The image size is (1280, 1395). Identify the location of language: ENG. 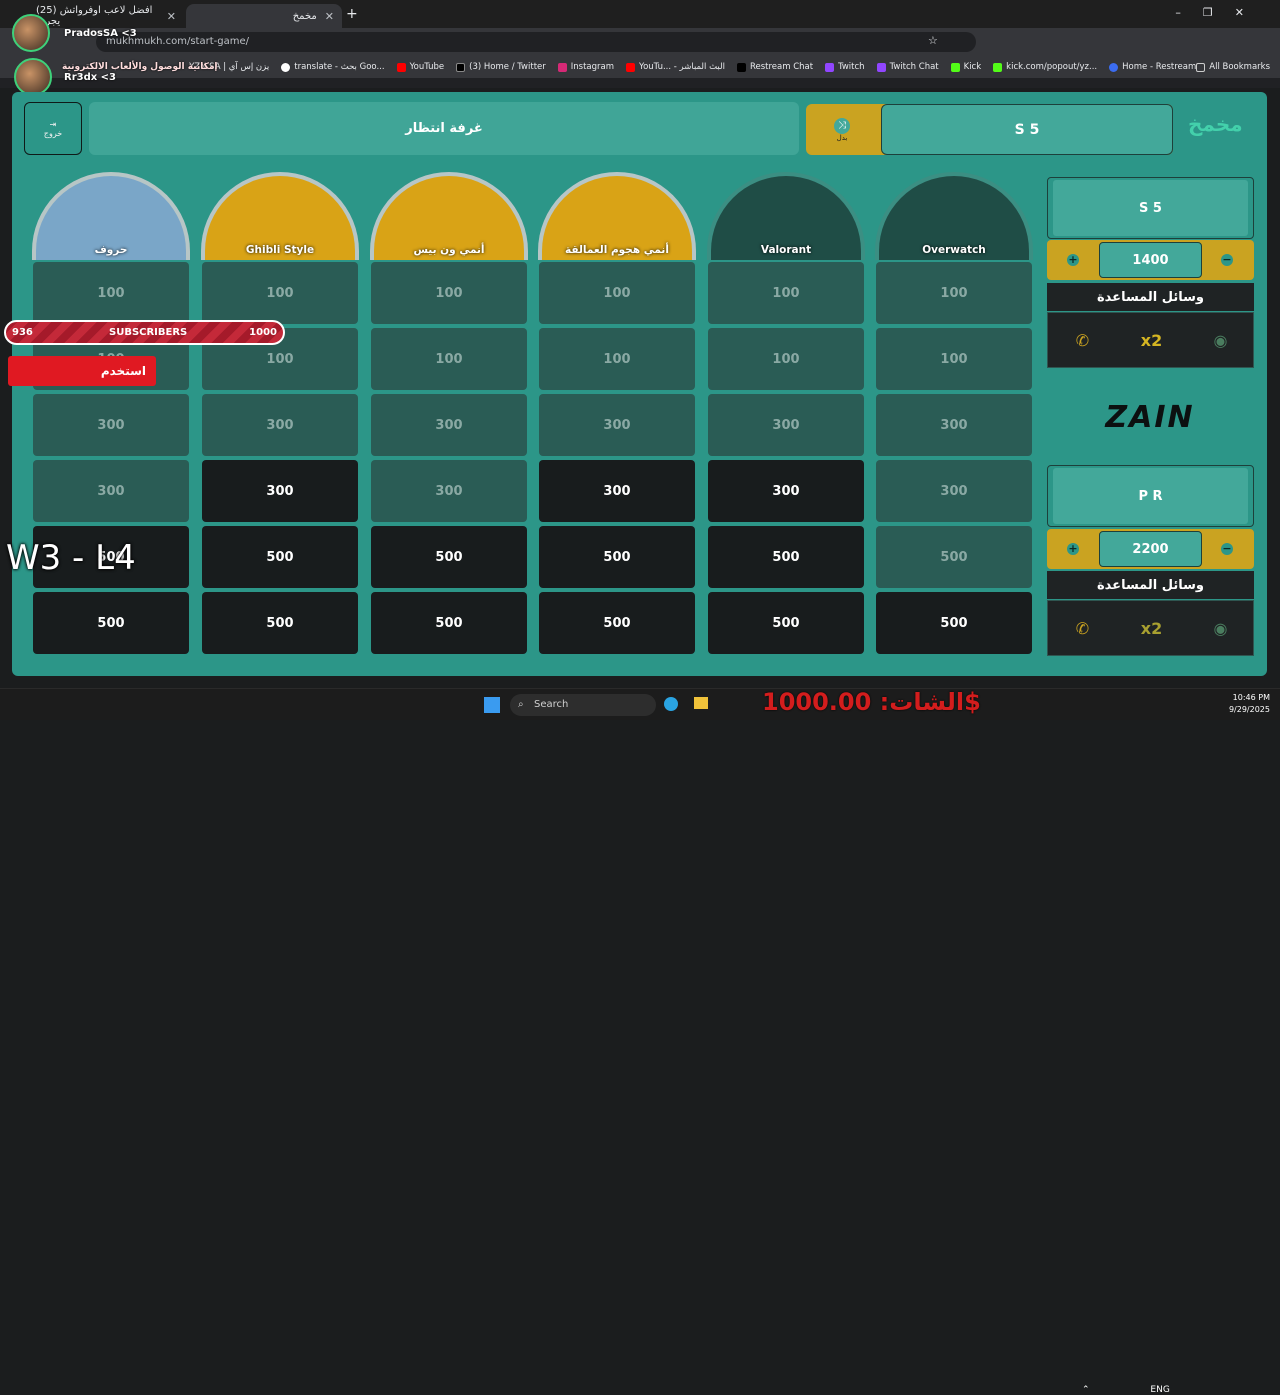
(1159, 1390).